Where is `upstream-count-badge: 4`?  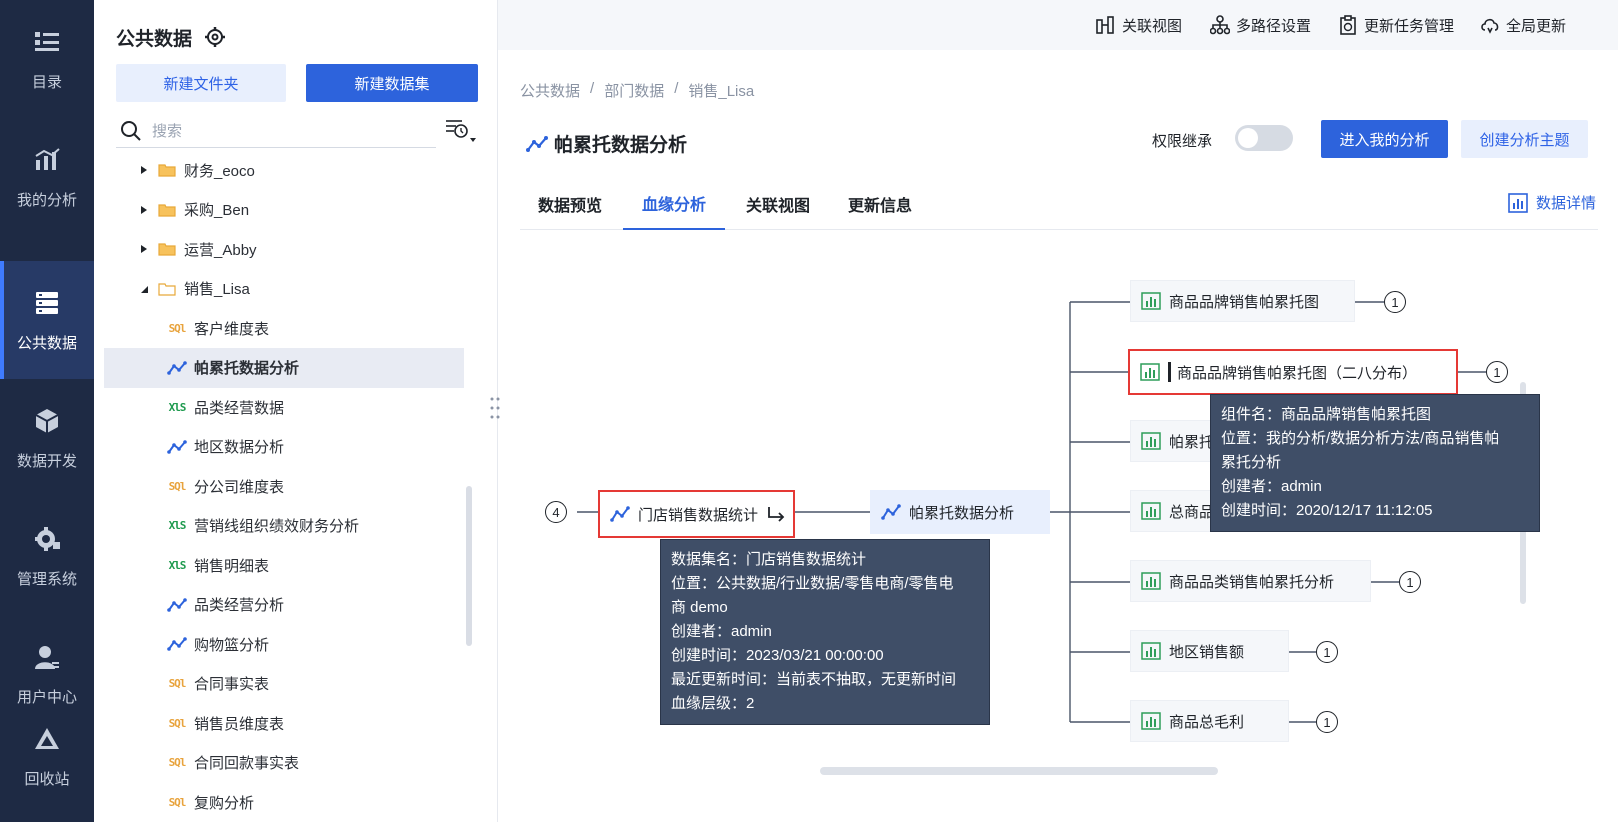 upstream-count-badge: 4 is located at coordinates (556, 512).